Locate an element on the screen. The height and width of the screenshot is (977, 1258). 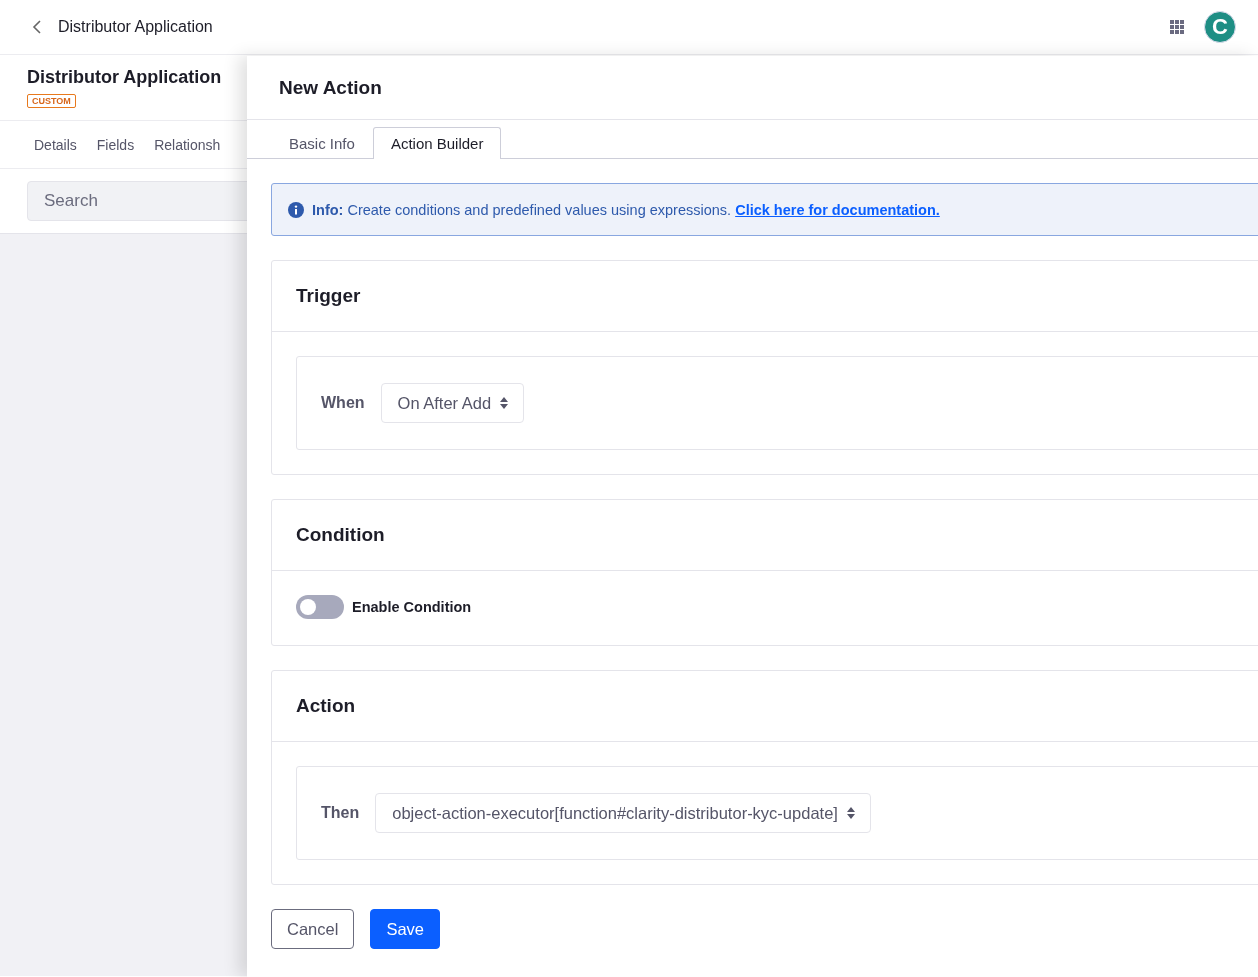
search-field: Search is located at coordinates (137, 201).